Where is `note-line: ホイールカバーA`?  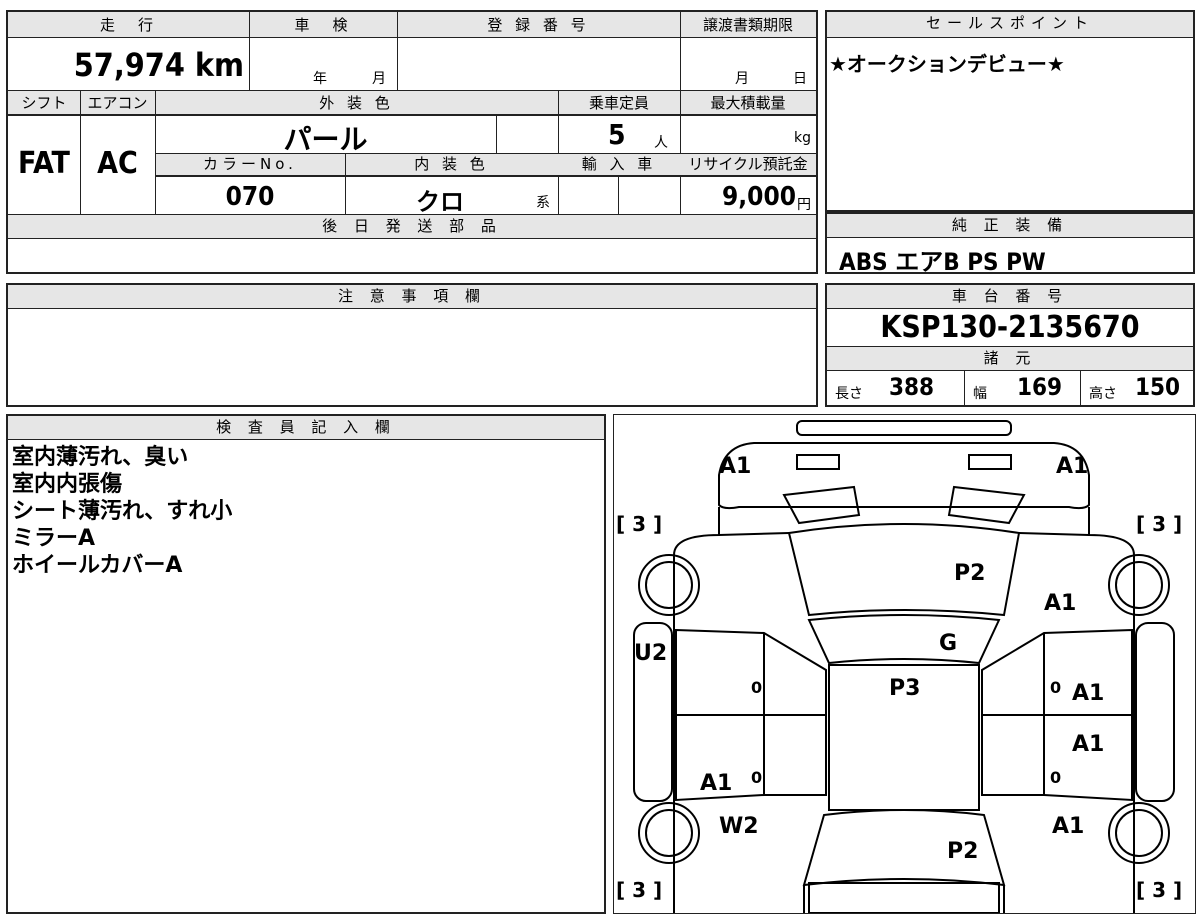
note-line: ホイールカバーA is located at coordinates (97, 565).